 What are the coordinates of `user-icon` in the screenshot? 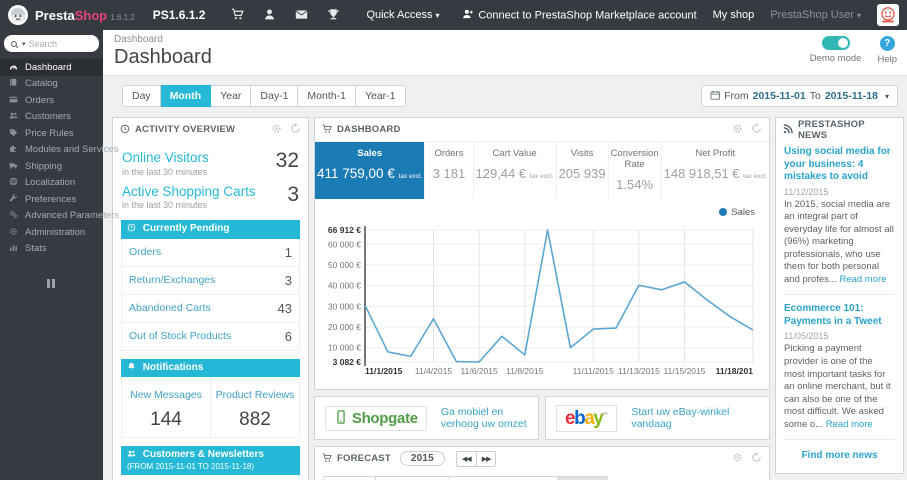 It's located at (269, 15).